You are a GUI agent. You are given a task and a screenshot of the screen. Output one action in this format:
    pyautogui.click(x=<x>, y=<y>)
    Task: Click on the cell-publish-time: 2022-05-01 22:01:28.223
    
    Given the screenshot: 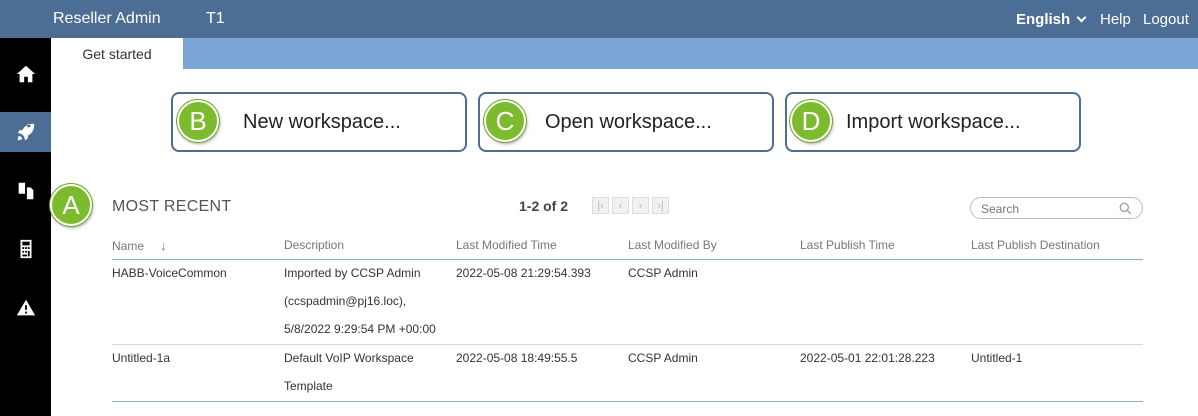 What is the action you would take?
    pyautogui.click(x=867, y=358)
    